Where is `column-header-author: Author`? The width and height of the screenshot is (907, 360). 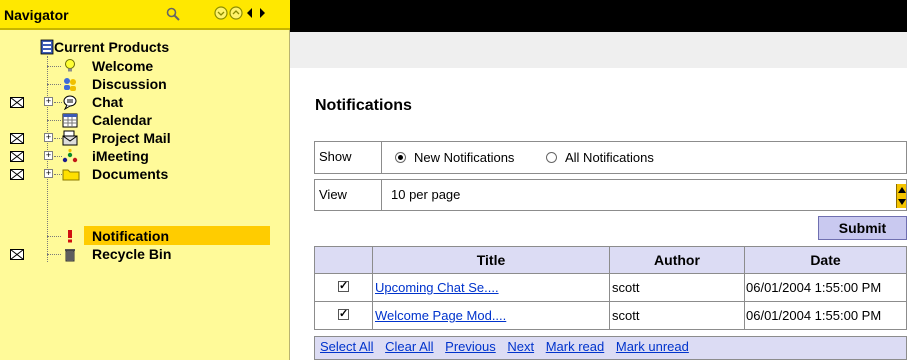 column-header-author: Author is located at coordinates (677, 260).